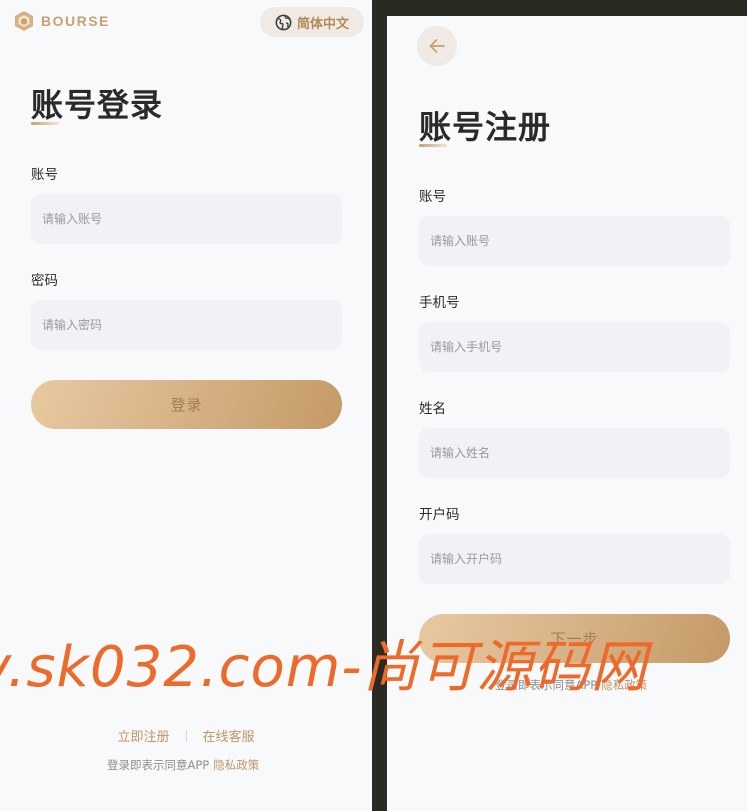 The height and width of the screenshot is (811, 747). I want to click on back-button, so click(437, 46).